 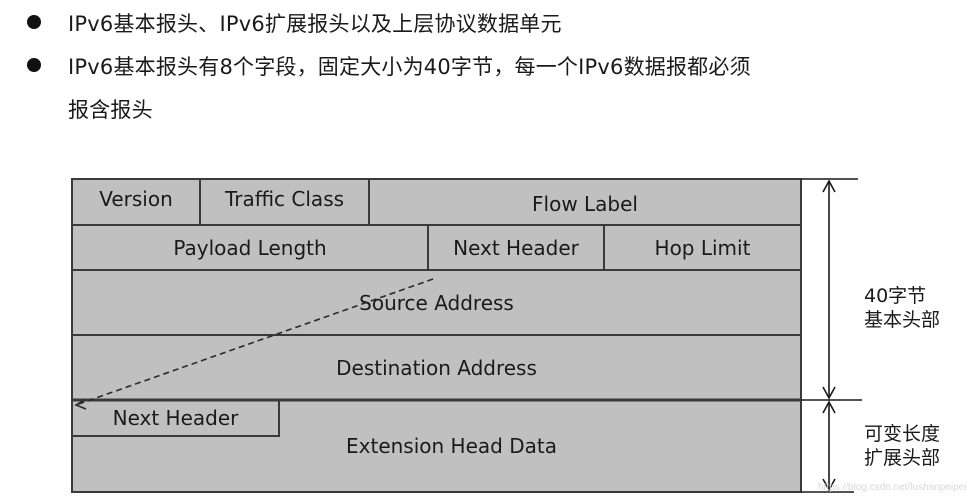 I want to click on extension-header-size-label: 可变长度 扩展头部, so click(x=902, y=446).